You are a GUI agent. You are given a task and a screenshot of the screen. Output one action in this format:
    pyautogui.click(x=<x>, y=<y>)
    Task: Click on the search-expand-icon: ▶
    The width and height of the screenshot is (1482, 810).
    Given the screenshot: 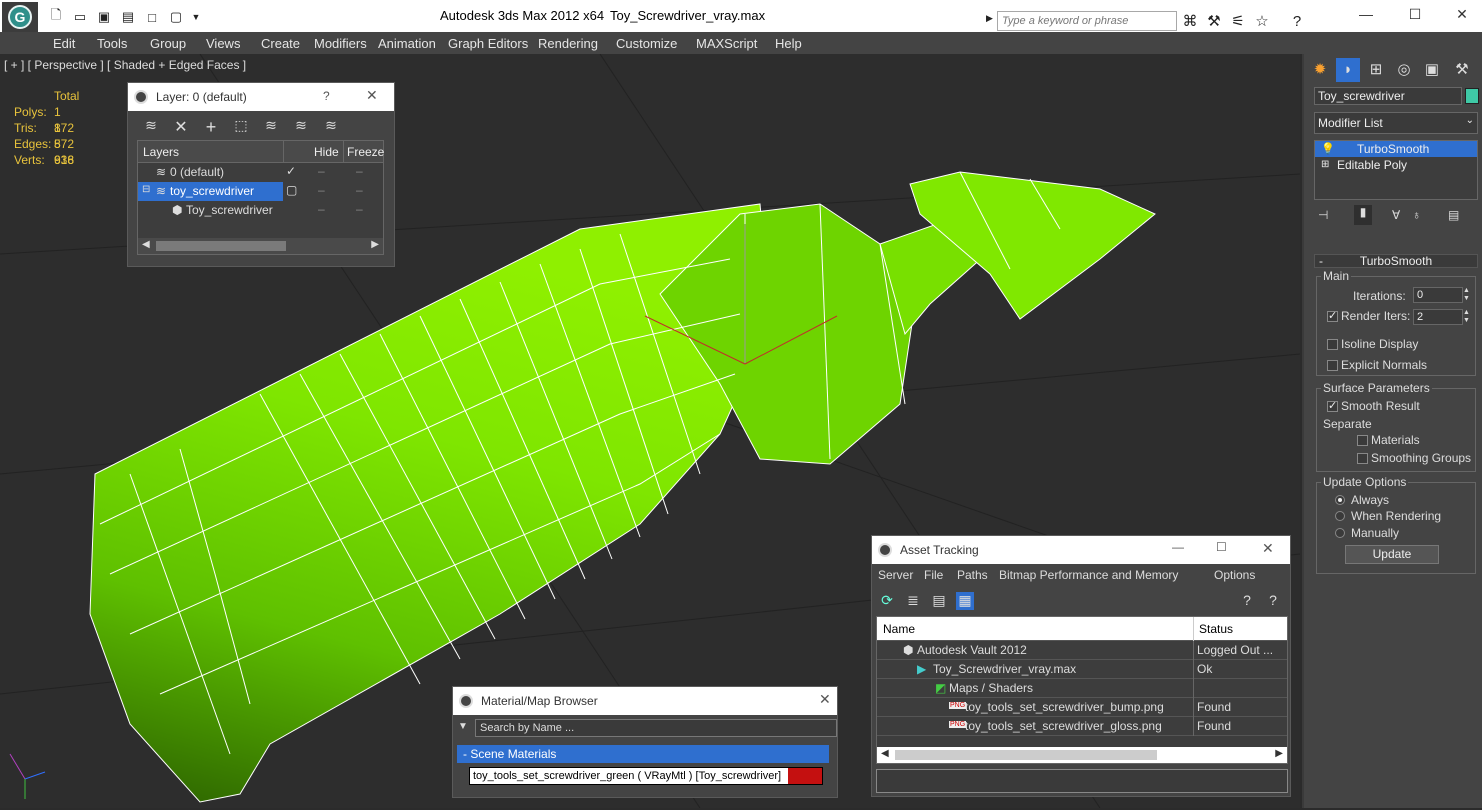 What is the action you would take?
    pyautogui.click(x=991, y=21)
    